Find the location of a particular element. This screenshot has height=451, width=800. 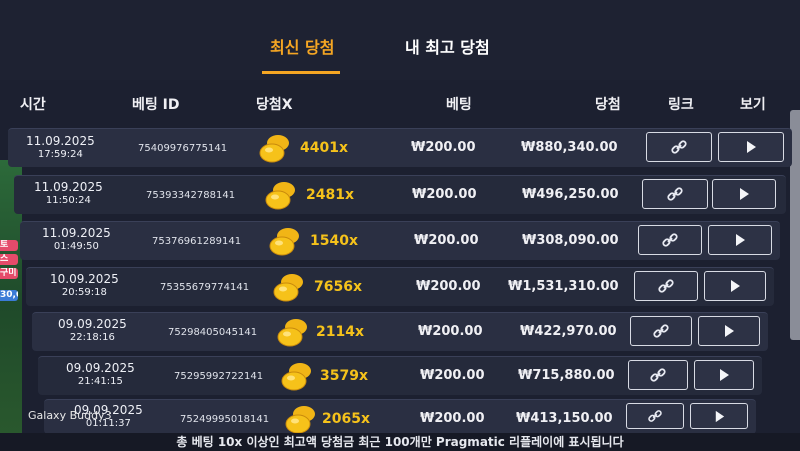

row-bet-id: 75249995018141 is located at coordinates (225, 419).